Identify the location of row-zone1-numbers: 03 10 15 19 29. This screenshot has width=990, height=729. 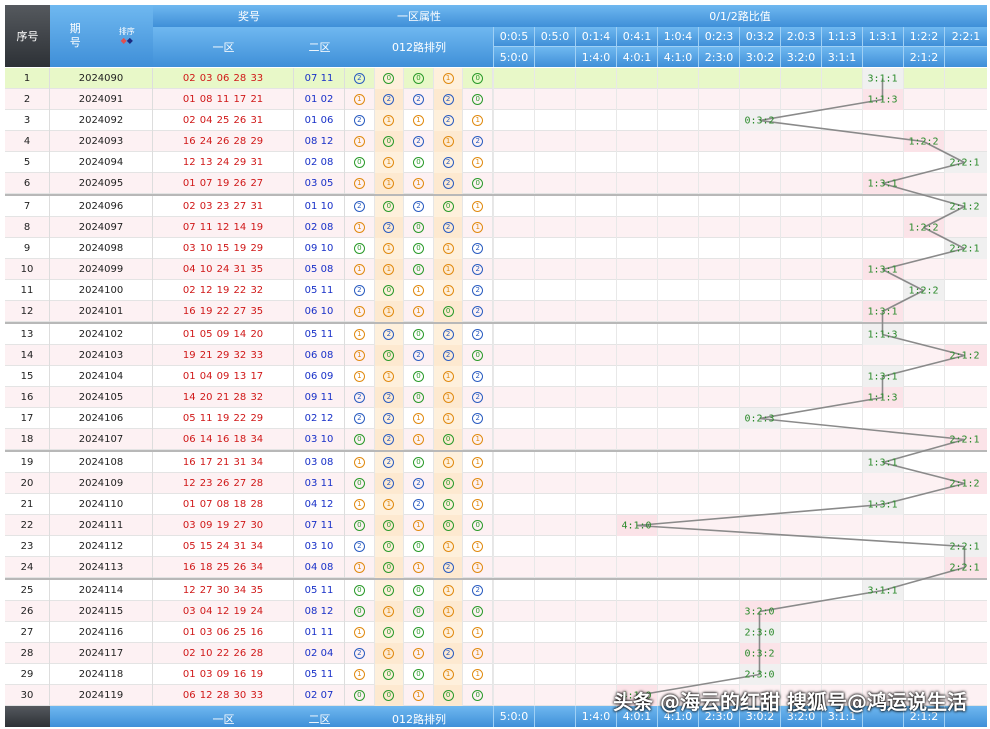
(223, 248).